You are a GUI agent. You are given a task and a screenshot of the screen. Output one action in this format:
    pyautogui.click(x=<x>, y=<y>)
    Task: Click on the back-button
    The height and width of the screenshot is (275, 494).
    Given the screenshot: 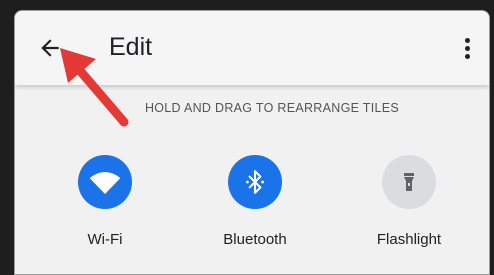 What is the action you would take?
    pyautogui.click(x=50, y=48)
    